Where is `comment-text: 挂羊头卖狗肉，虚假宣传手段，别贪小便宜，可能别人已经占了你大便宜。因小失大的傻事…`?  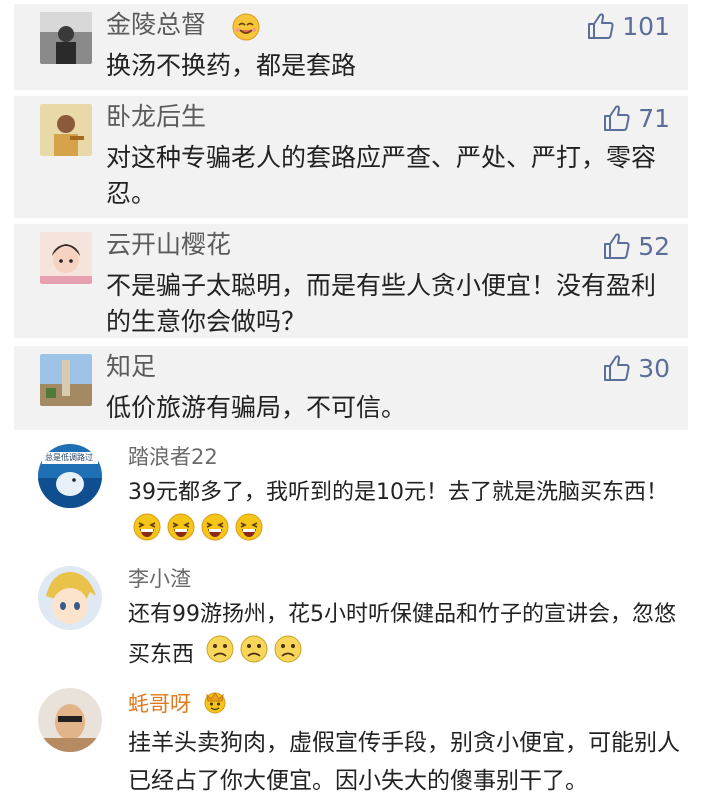
comment-text: 挂羊头卖狗肉，虚假宣传手段，别贪小便宜，可能别人已经占了你大便宜。因小失大的傻事… is located at coordinates (404, 762).